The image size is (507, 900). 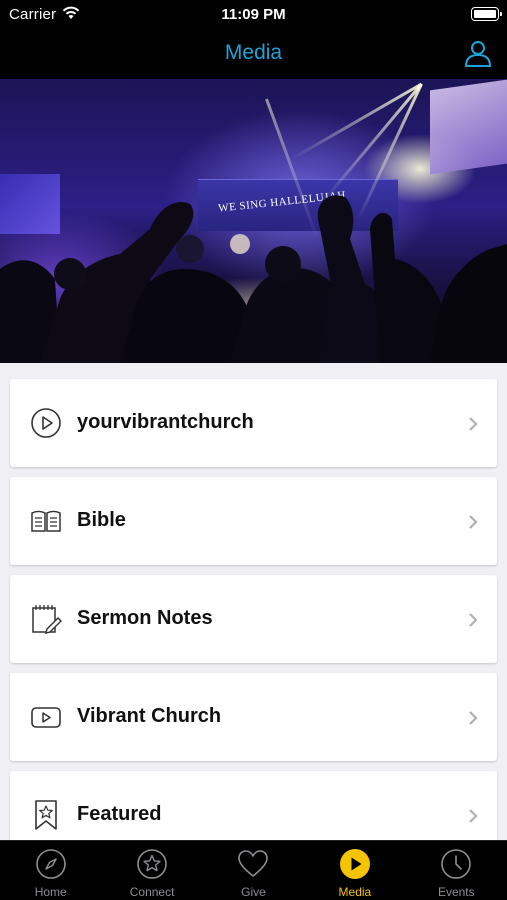 I want to click on heart-icon, so click(x=253, y=863).